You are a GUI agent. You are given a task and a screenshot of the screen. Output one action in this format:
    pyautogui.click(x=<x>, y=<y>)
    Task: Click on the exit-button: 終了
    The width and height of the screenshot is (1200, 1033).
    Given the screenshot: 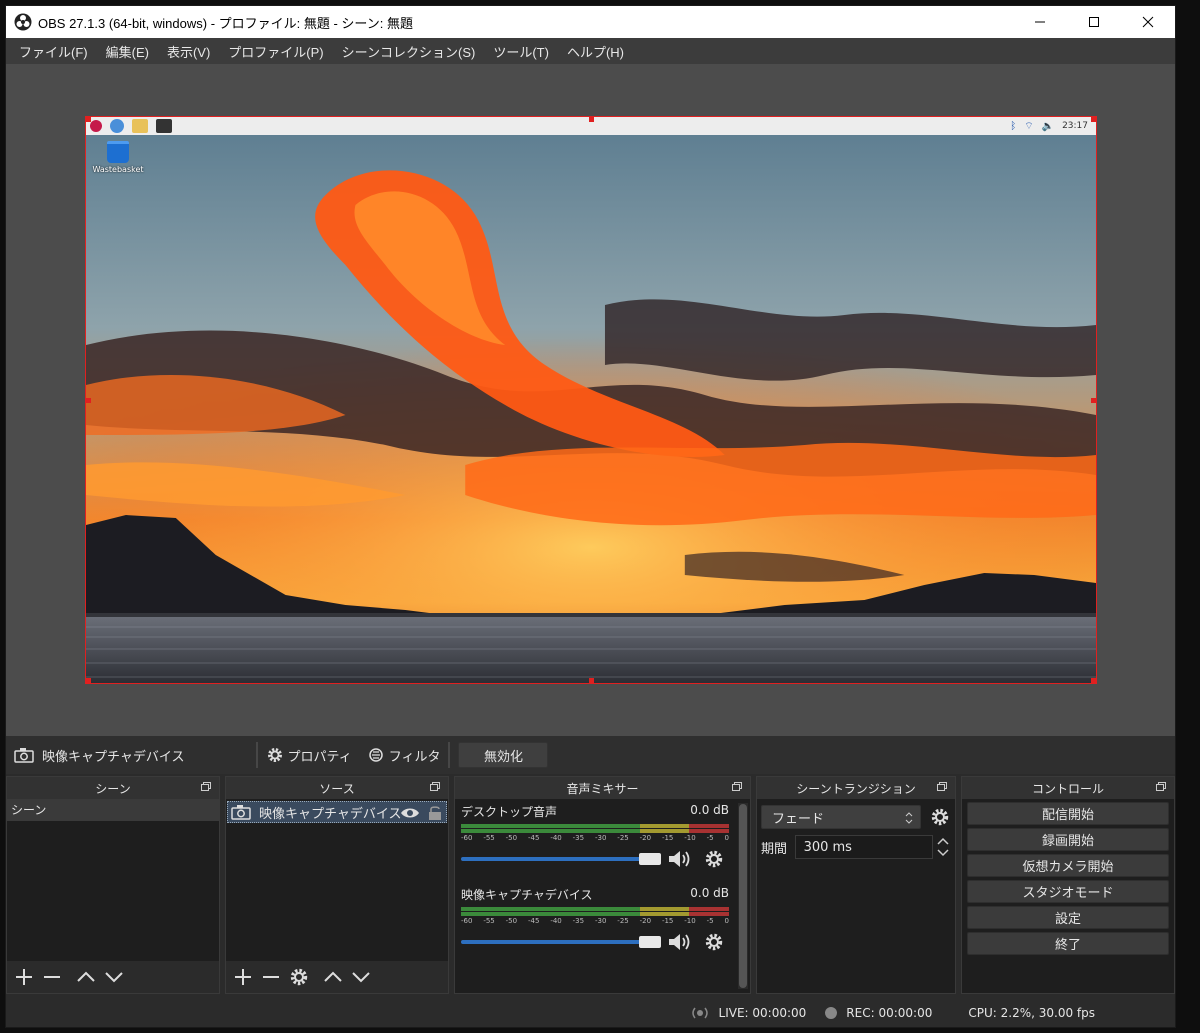 What is the action you would take?
    pyautogui.click(x=1068, y=943)
    